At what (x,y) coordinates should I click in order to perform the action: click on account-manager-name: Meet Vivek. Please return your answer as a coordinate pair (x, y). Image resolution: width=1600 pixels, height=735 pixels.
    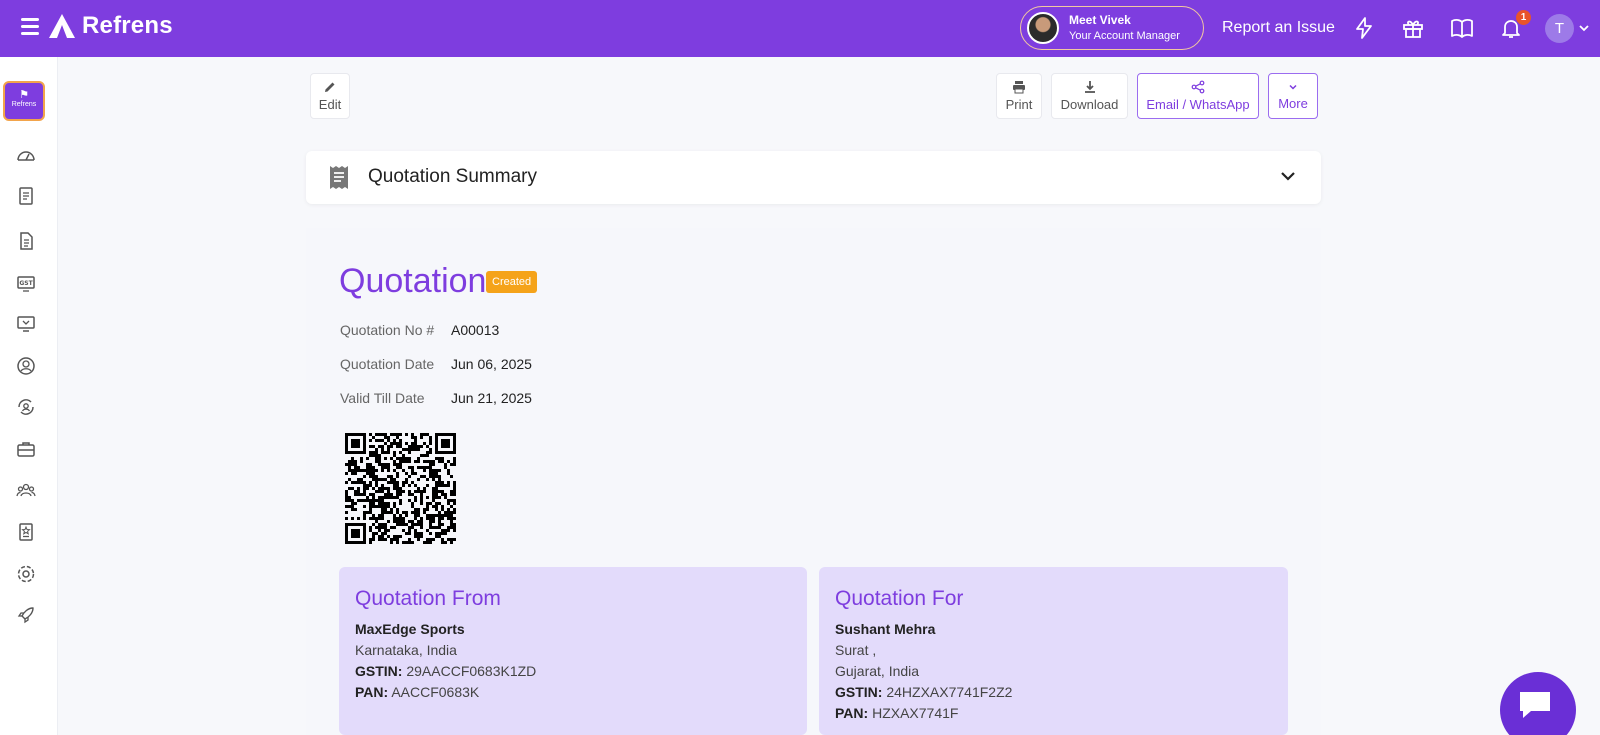
    Looking at the image, I should click on (1100, 20).